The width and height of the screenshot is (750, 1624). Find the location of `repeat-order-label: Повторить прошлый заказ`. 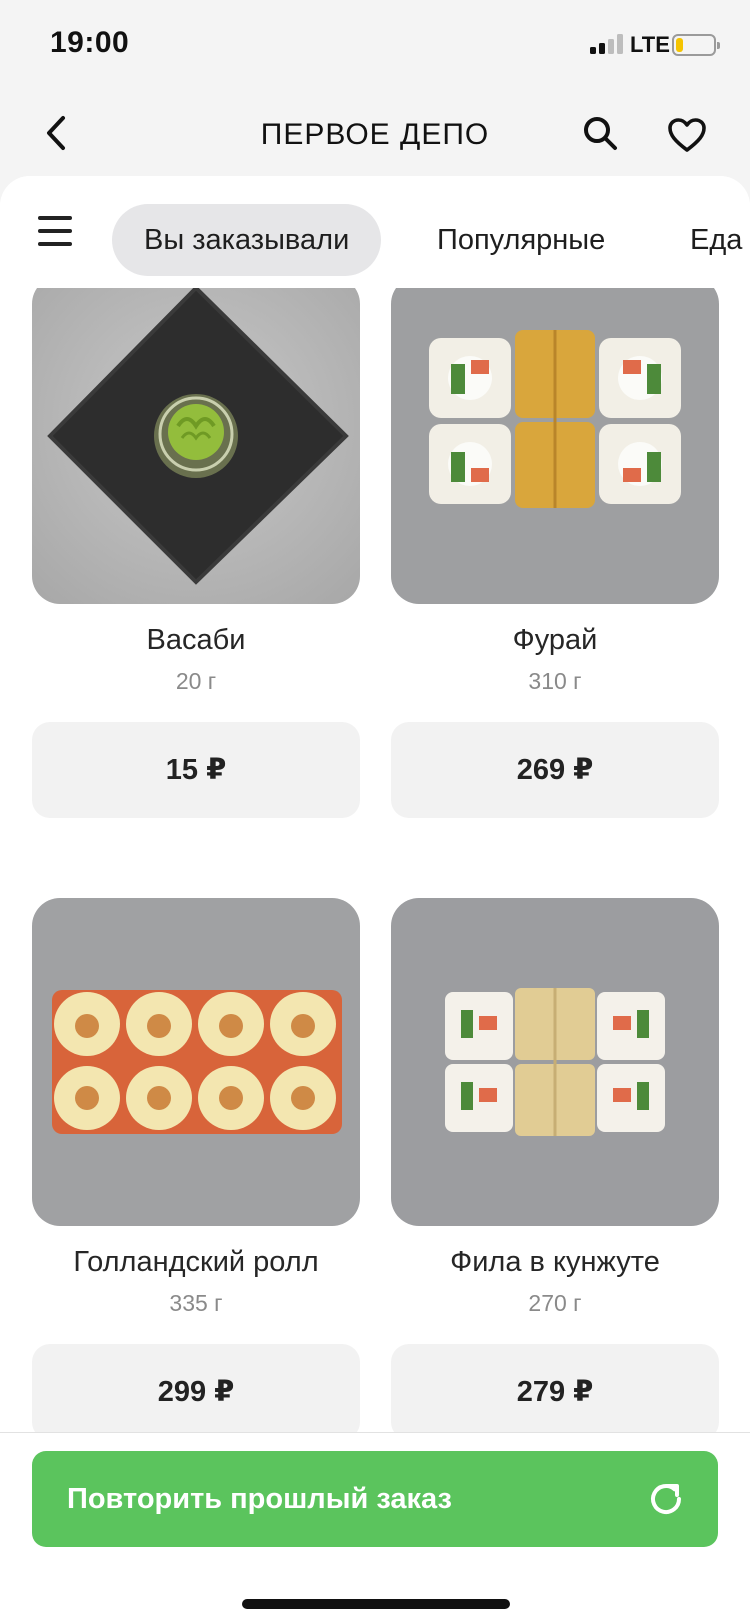

repeat-order-label: Повторить прошлый заказ is located at coordinates (259, 1499).